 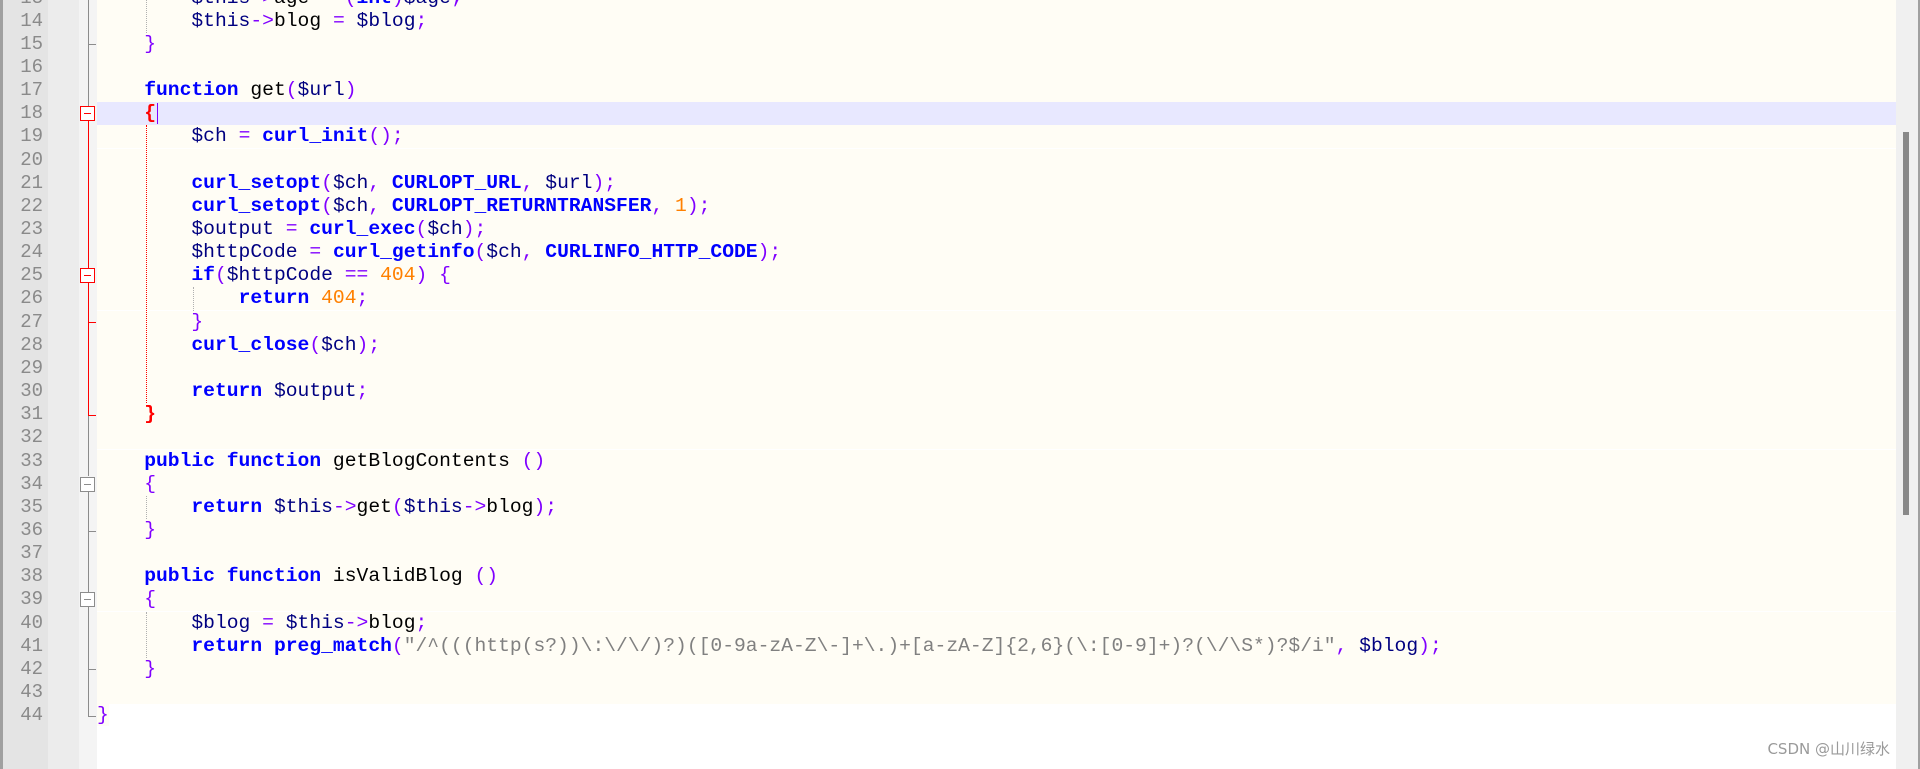 What do you see at coordinates (996, 507) in the screenshot?
I see `code-line: return $this->get($this->blog);` at bounding box center [996, 507].